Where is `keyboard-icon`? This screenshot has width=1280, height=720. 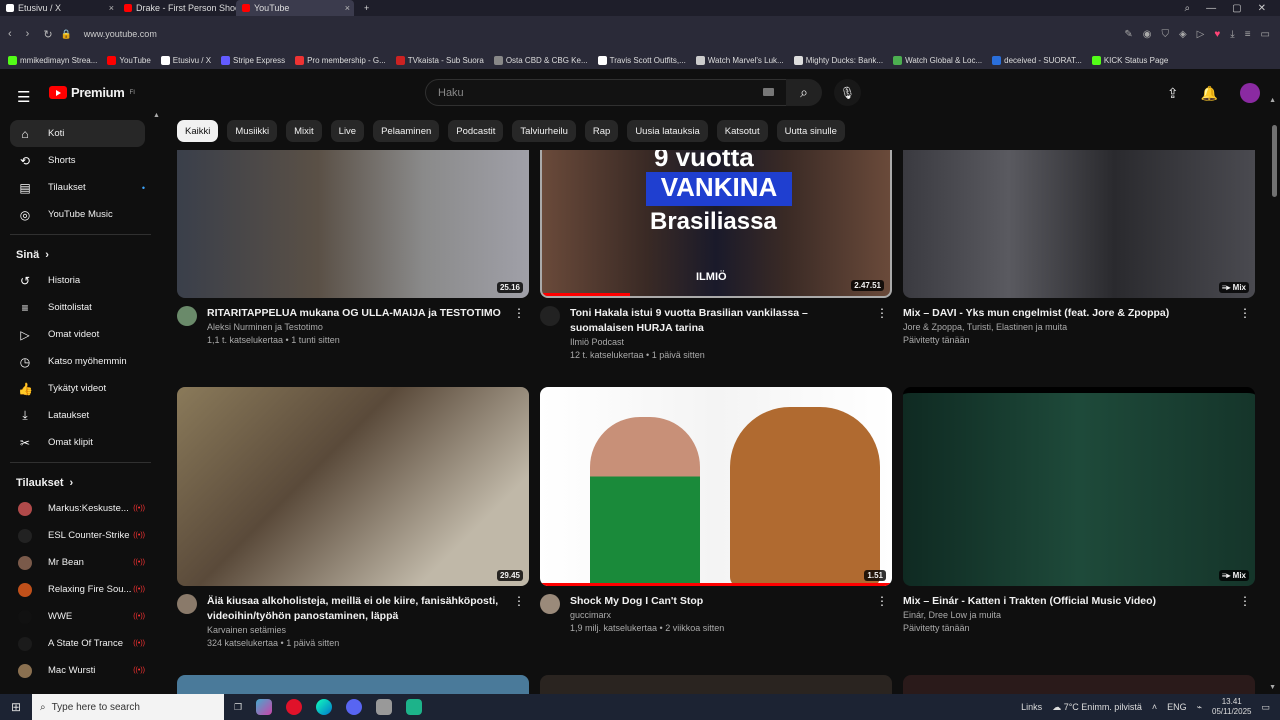 keyboard-icon is located at coordinates (768, 92).